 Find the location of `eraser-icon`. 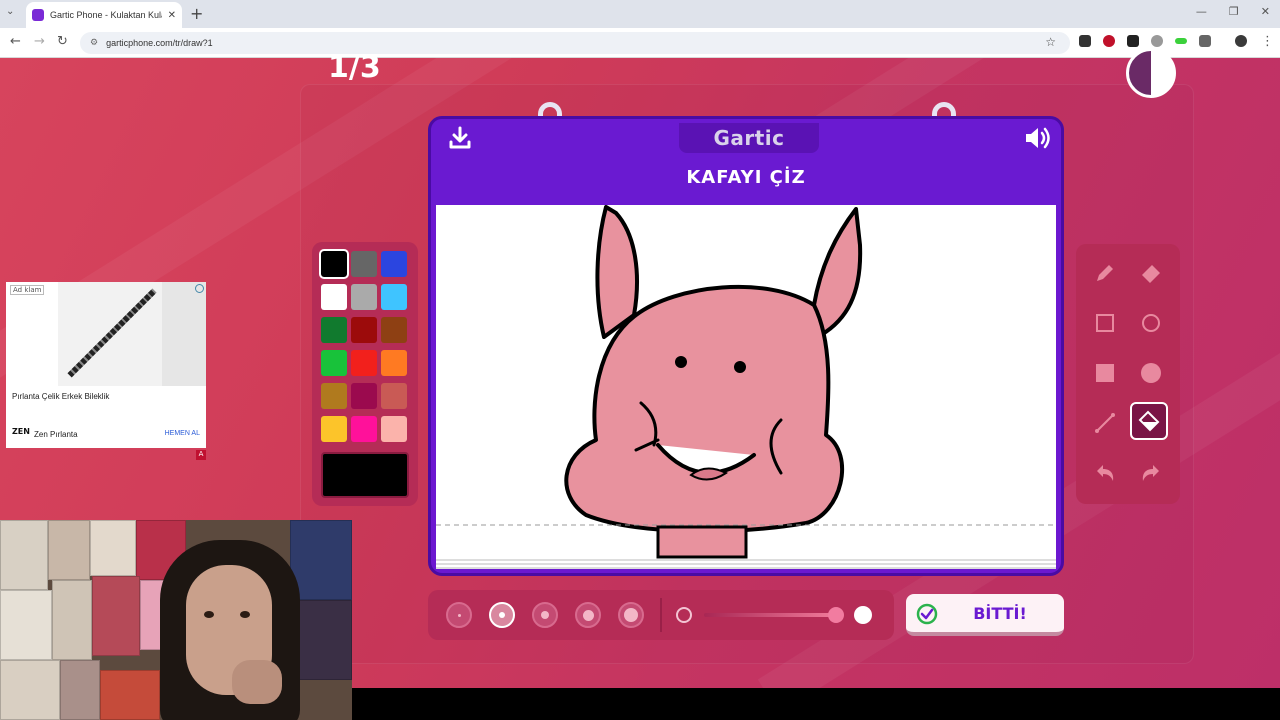

eraser-icon is located at coordinates (1151, 274).